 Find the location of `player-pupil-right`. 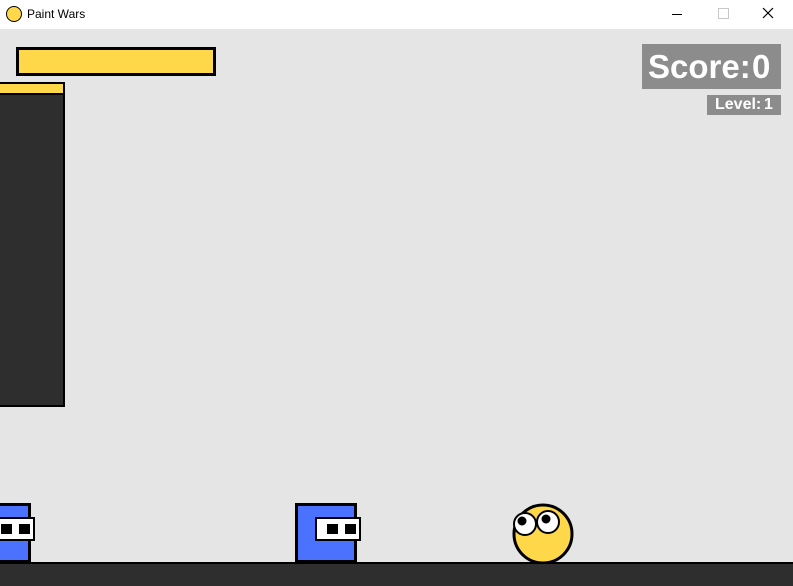

player-pupil-right is located at coordinates (546, 519).